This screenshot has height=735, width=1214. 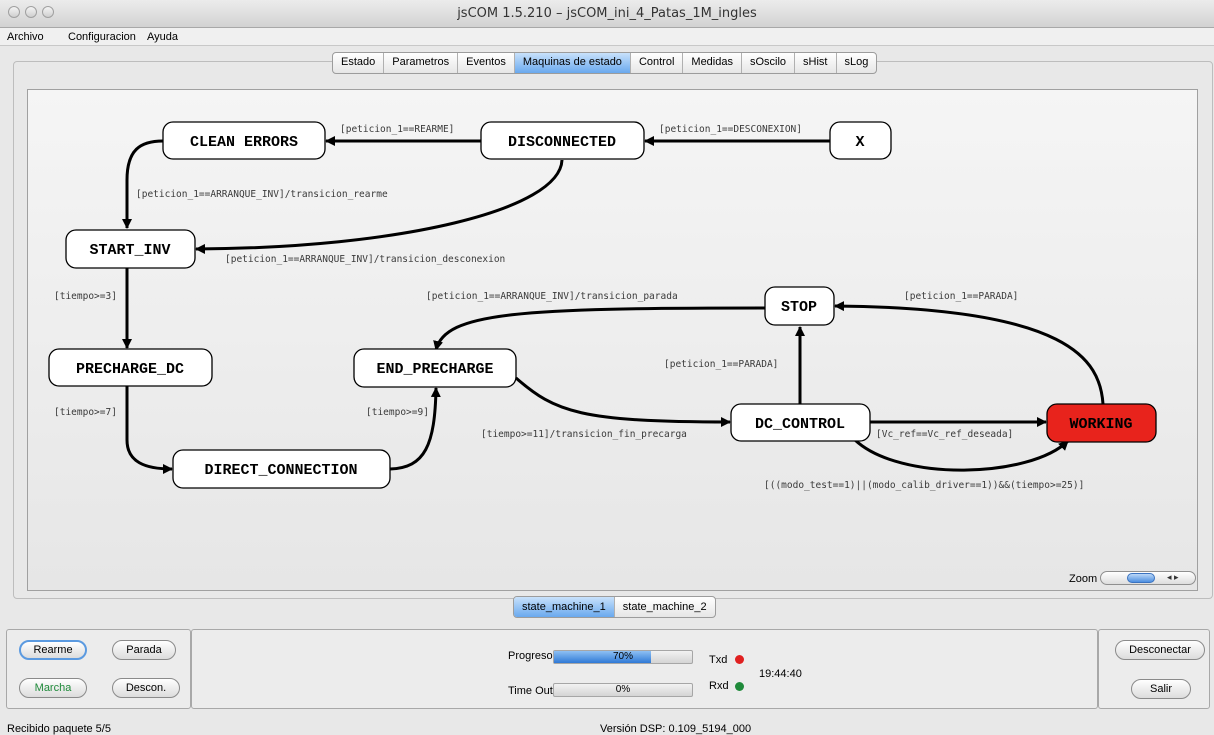 What do you see at coordinates (562, 142) in the screenshot?
I see `state-disconnected-label: DISCONNECTED` at bounding box center [562, 142].